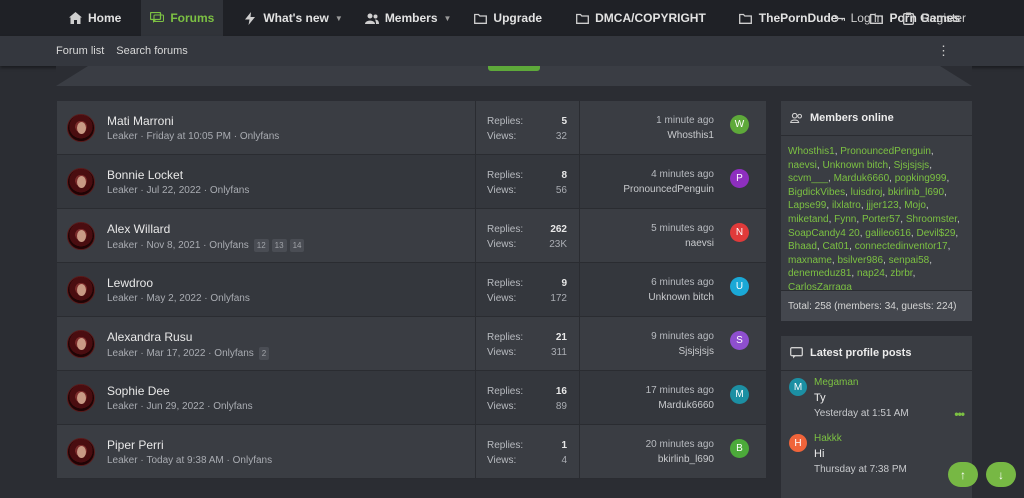 The width and height of the screenshot is (1024, 498). I want to click on nav-upgrade: Upgrade, so click(507, 18).